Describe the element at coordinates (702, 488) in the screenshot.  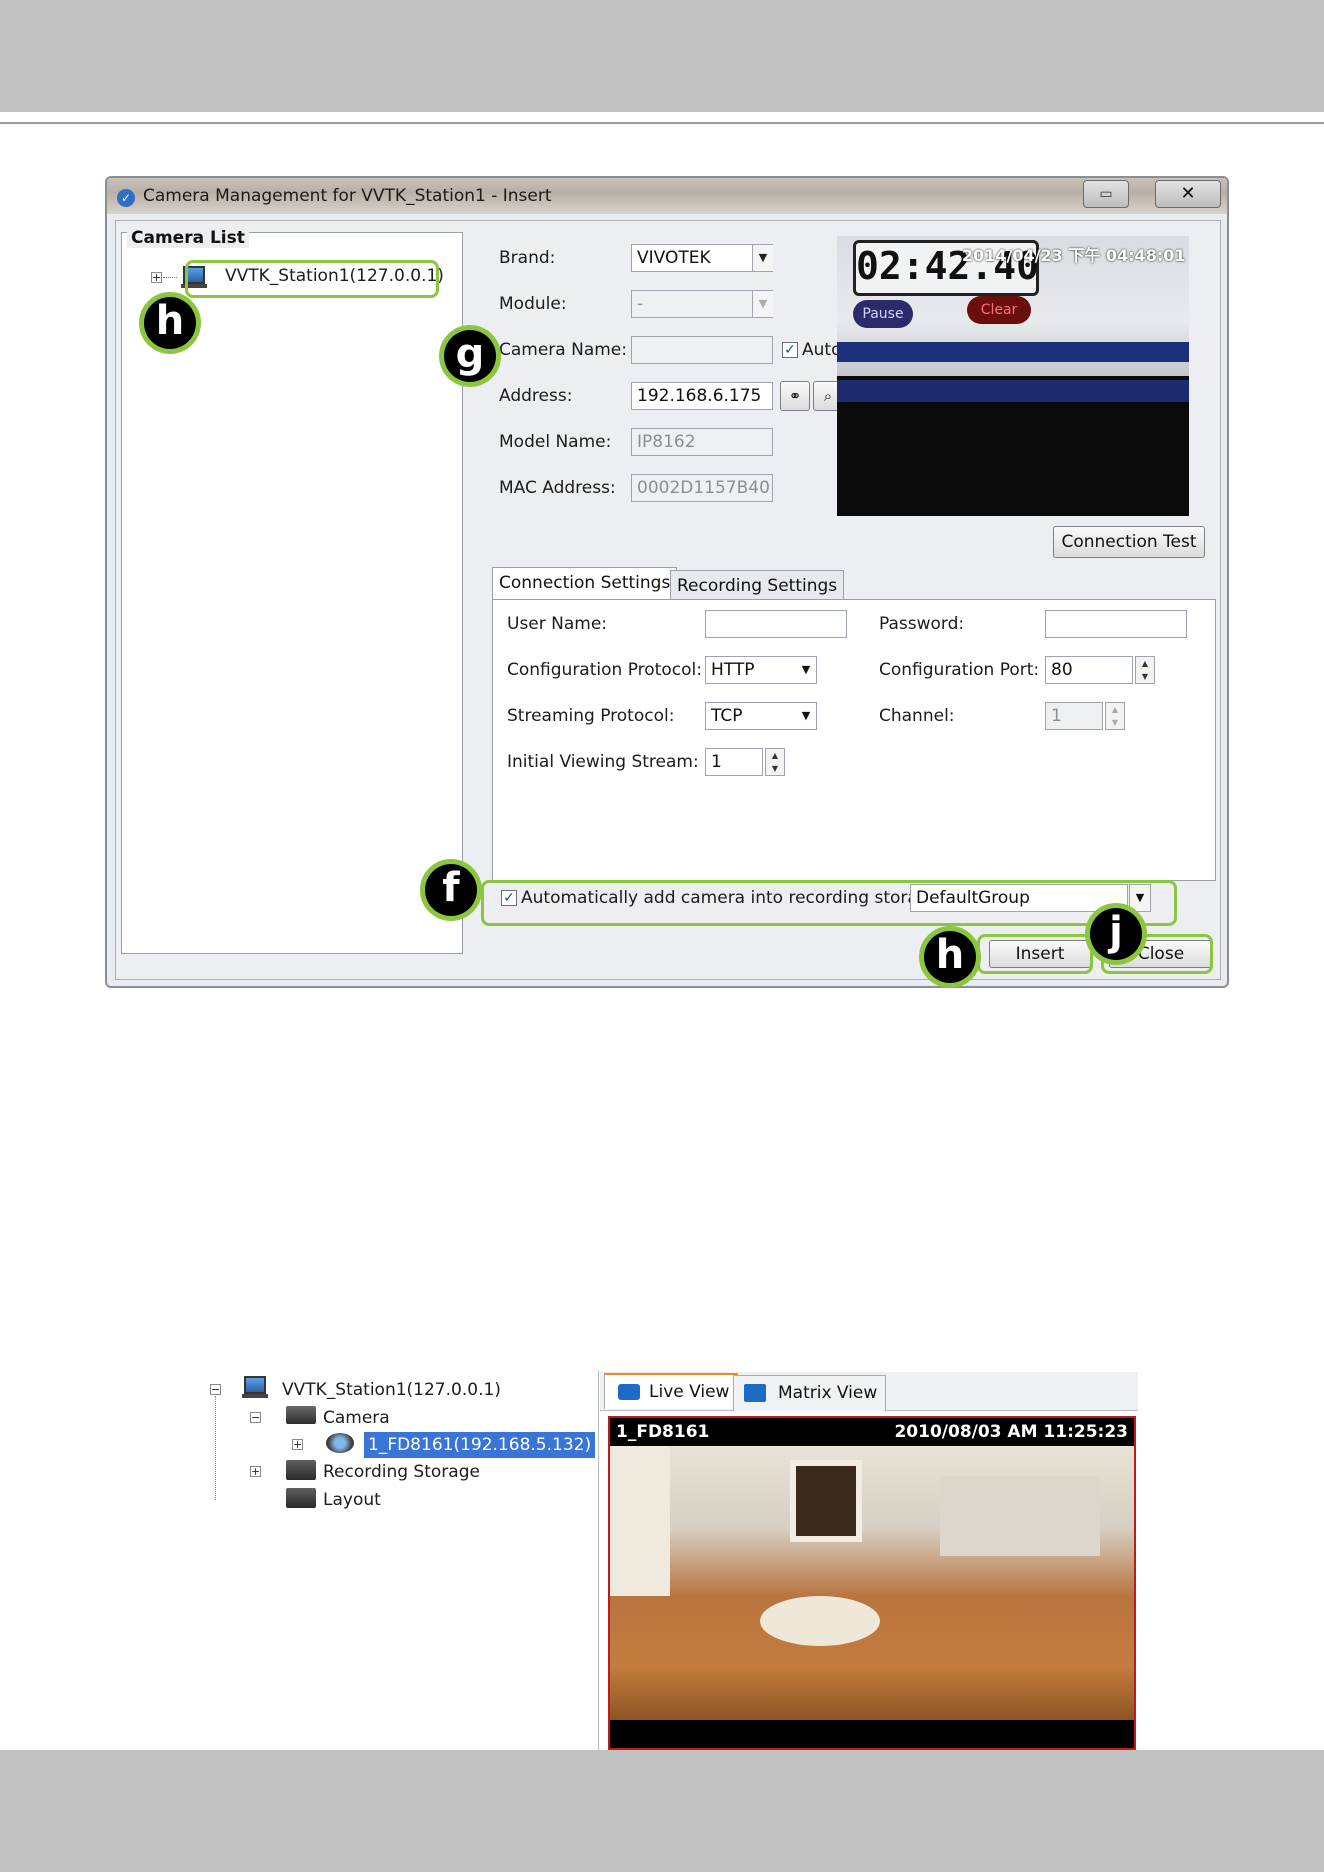
I see `mac-address-field: 0002D1157B40` at that location.